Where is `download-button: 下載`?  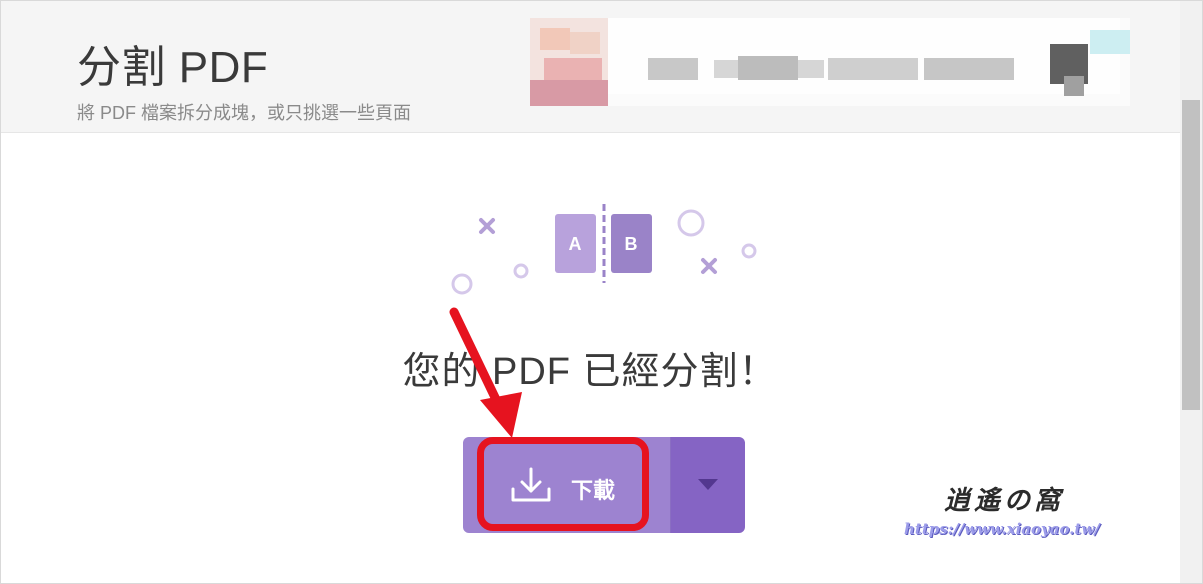 download-button: 下載 is located at coordinates (566, 485).